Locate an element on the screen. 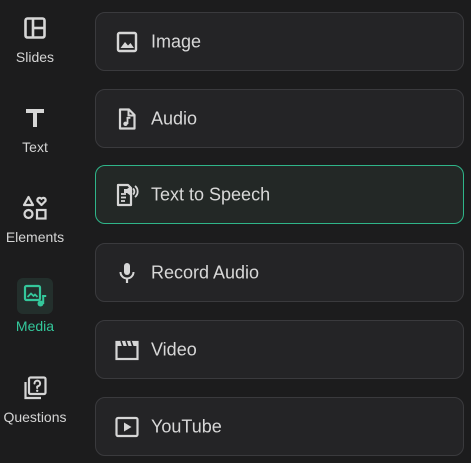  media-option-image: Image is located at coordinates (279, 41).